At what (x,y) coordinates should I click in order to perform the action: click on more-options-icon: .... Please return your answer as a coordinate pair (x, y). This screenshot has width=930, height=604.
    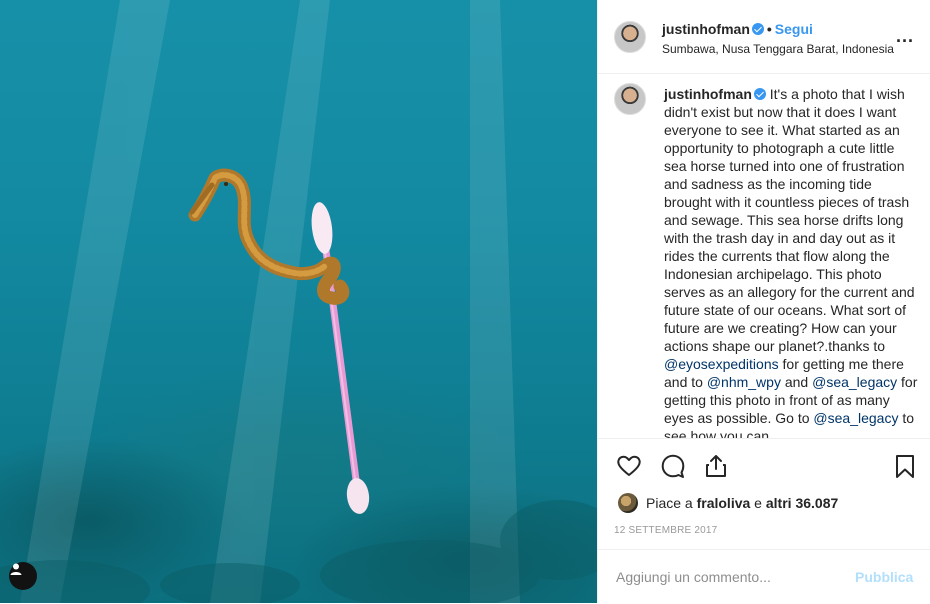
    Looking at the image, I should click on (905, 36).